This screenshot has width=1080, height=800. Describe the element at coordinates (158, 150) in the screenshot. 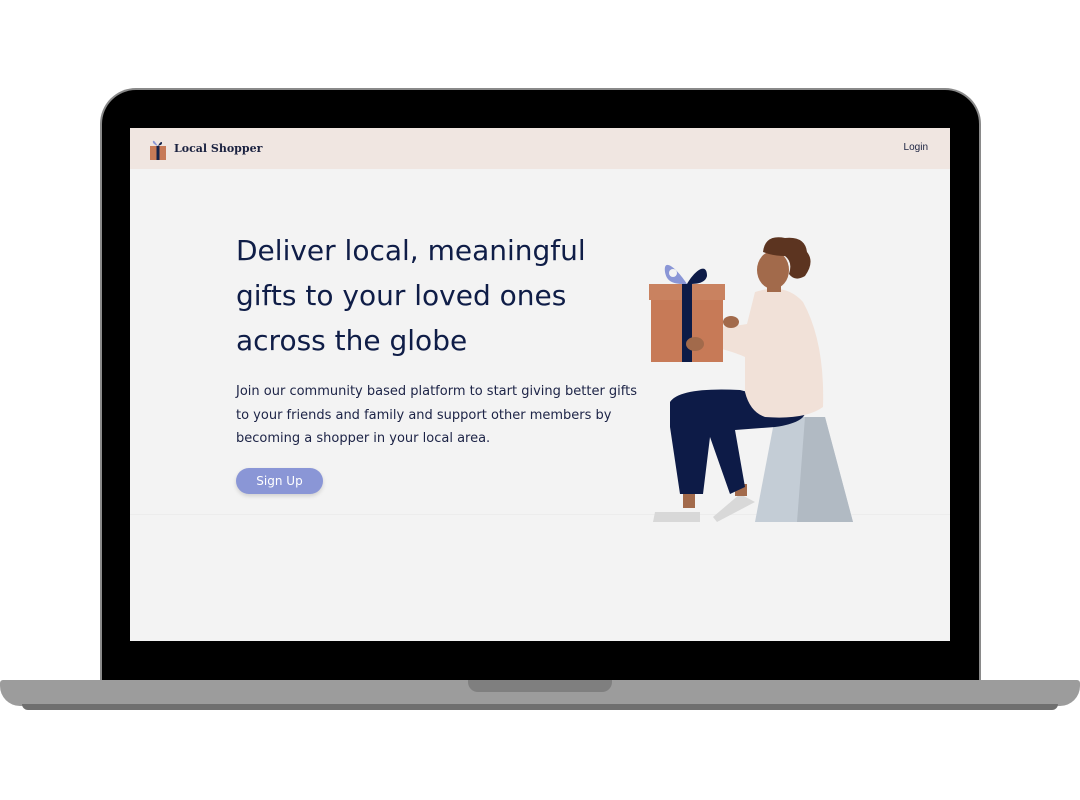

I see `gift-box-icon` at that location.